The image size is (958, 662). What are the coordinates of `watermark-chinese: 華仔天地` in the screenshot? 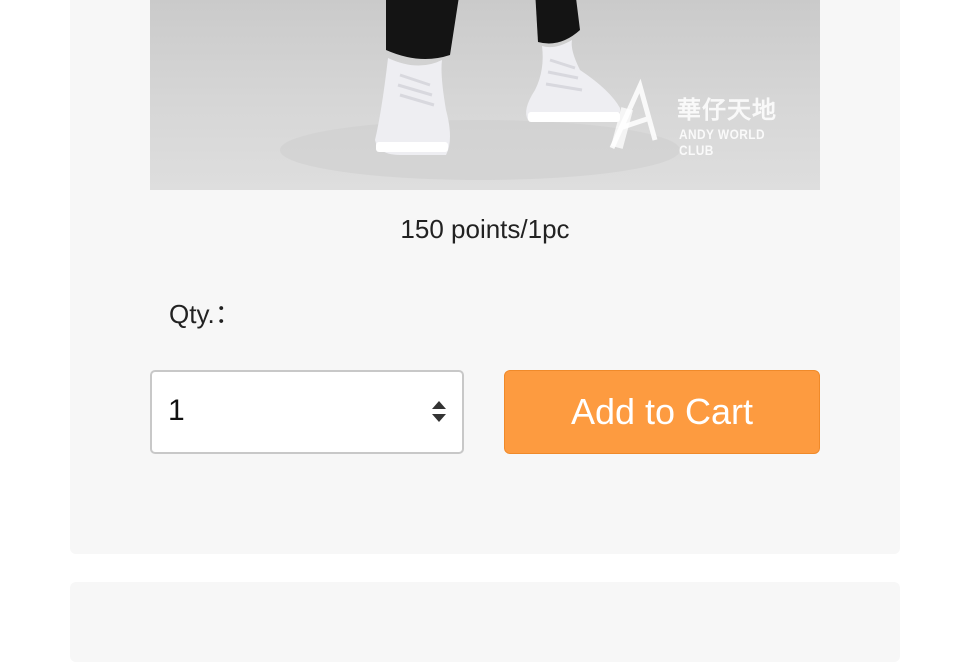 It's located at (727, 110).